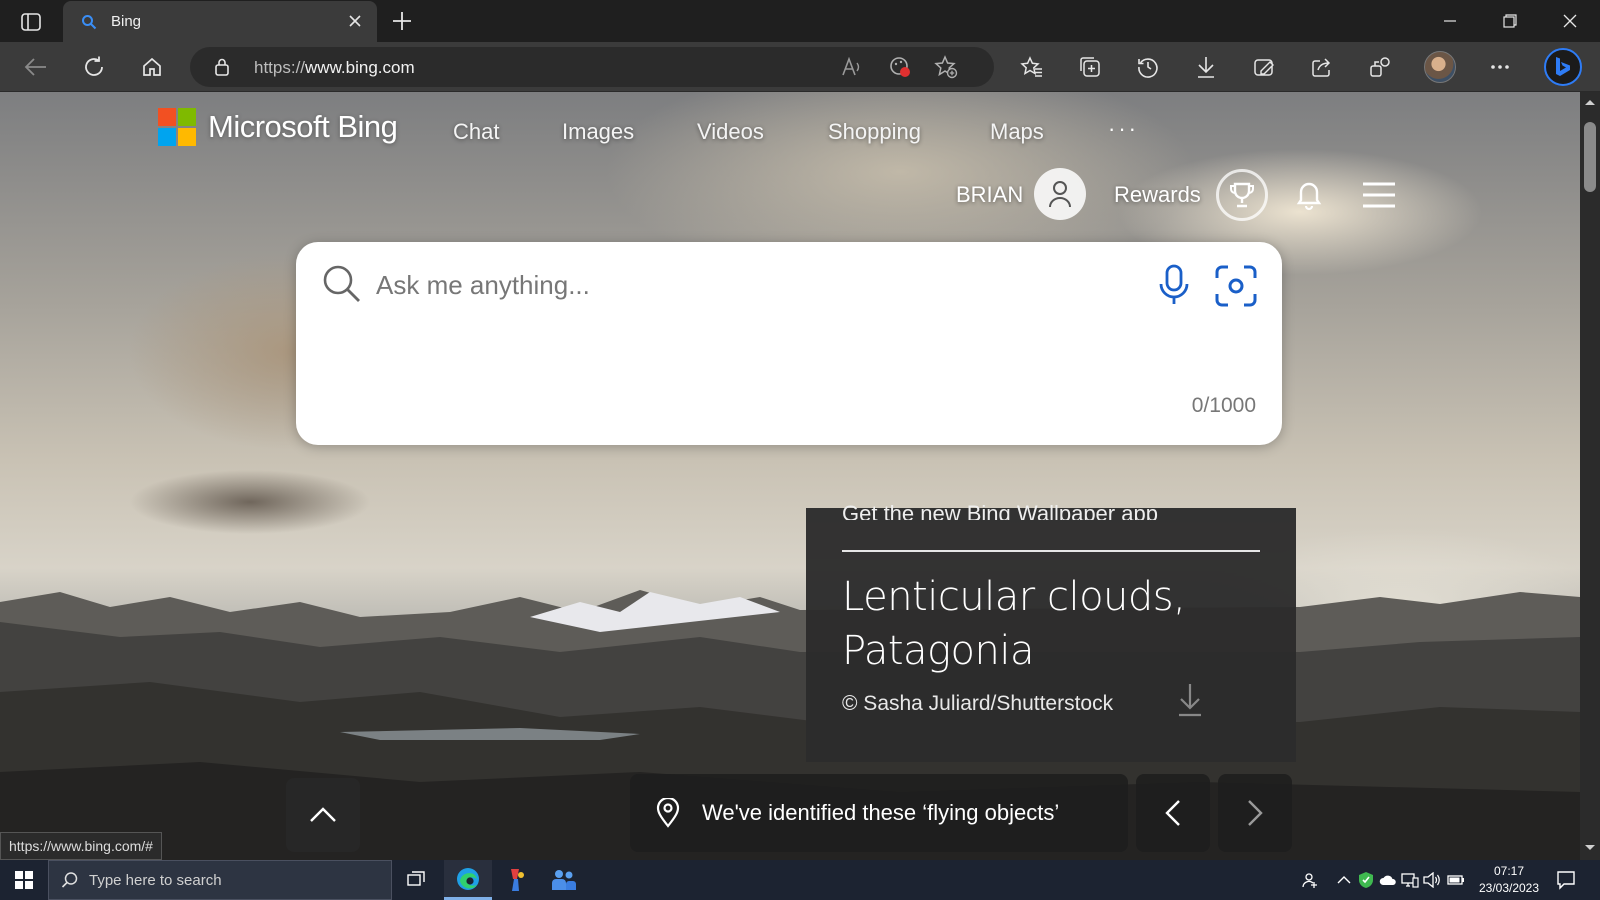 This screenshot has width=1600, height=900. I want to click on extensions-icon, so click(1380, 67).